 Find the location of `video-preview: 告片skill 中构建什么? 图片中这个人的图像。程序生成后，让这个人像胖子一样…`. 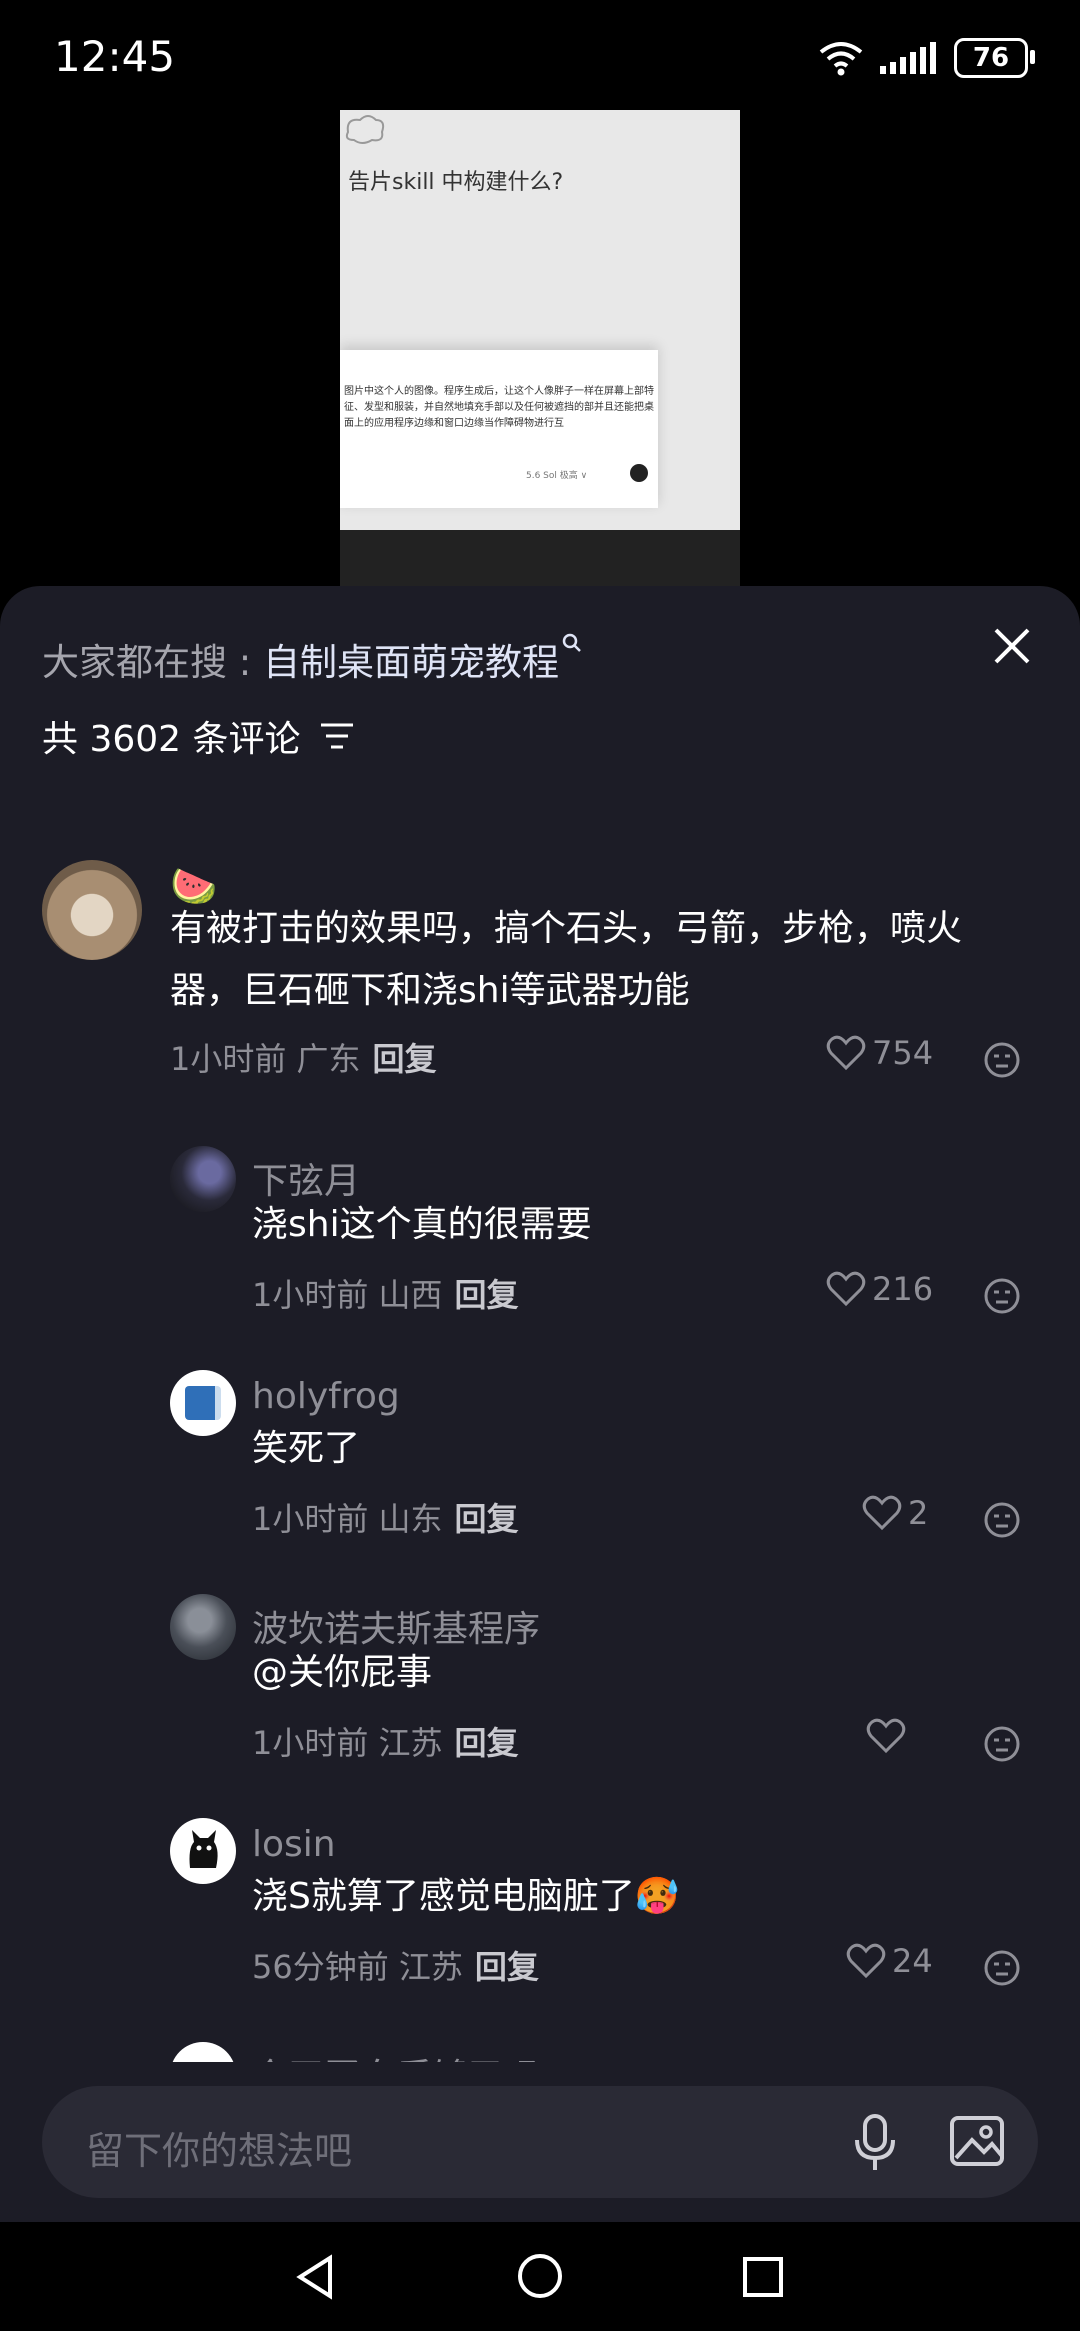

video-preview: 告片skill 中构建什么? 图片中这个人的图像。程序生成后，让这个人像胖子一样… is located at coordinates (540, 349).